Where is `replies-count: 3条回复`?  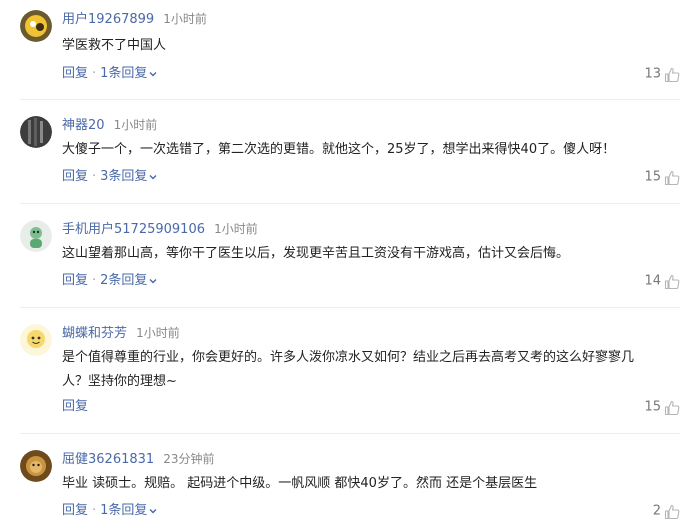
replies-count: 3条回复 is located at coordinates (124, 176).